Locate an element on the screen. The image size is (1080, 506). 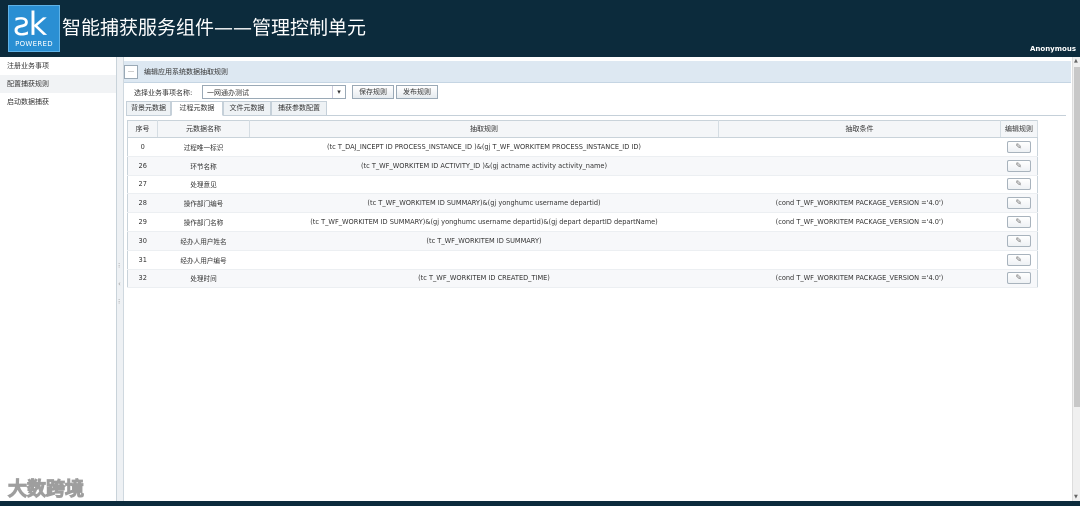
brand-logo: ƨk POWERED is located at coordinates (34, 28).